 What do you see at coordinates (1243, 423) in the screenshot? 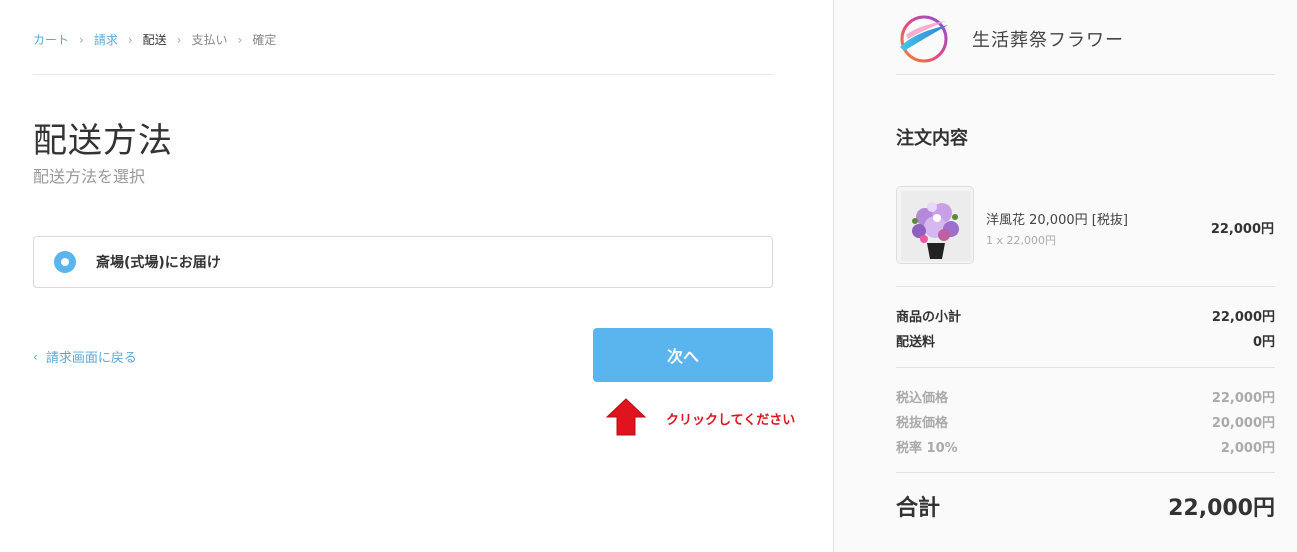
I see `tax-excluded-value: 20,000円` at bounding box center [1243, 423].